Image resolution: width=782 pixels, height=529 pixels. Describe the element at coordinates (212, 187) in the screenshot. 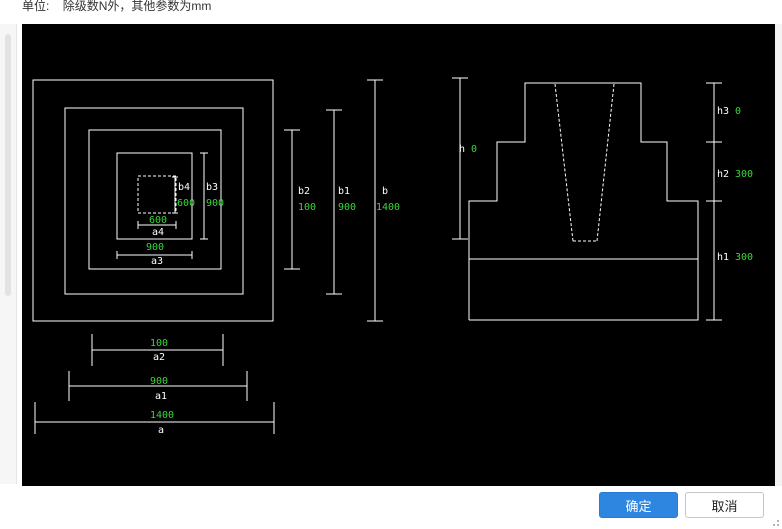

I see `b3-label: b3` at that location.